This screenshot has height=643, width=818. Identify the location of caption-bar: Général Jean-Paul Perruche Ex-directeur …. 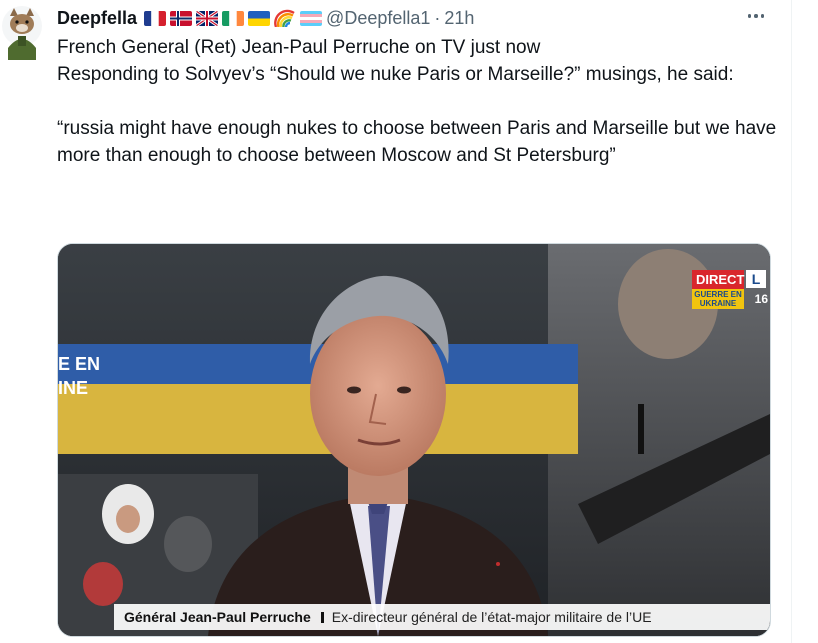
(442, 617).